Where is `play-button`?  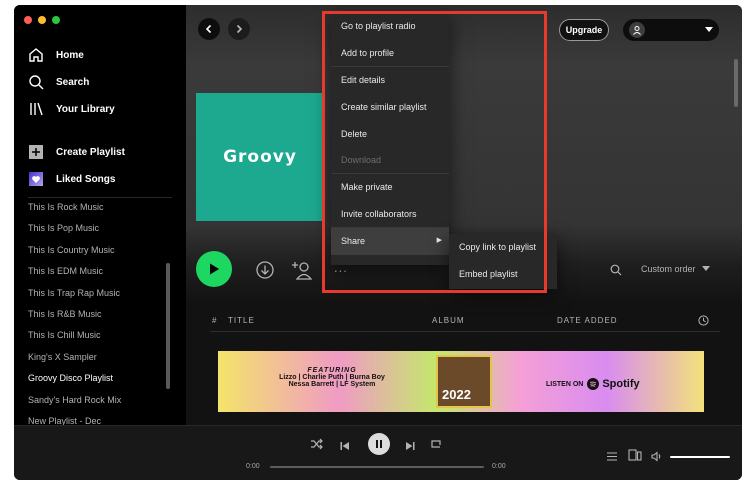 play-button is located at coordinates (214, 269).